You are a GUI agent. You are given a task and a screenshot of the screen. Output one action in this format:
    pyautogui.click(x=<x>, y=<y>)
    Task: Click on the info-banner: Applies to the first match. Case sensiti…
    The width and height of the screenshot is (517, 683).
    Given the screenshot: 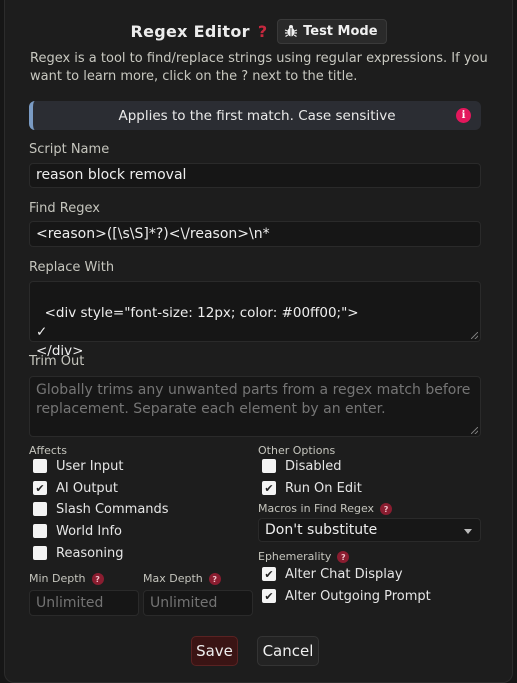 What is the action you would take?
    pyautogui.click(x=255, y=115)
    